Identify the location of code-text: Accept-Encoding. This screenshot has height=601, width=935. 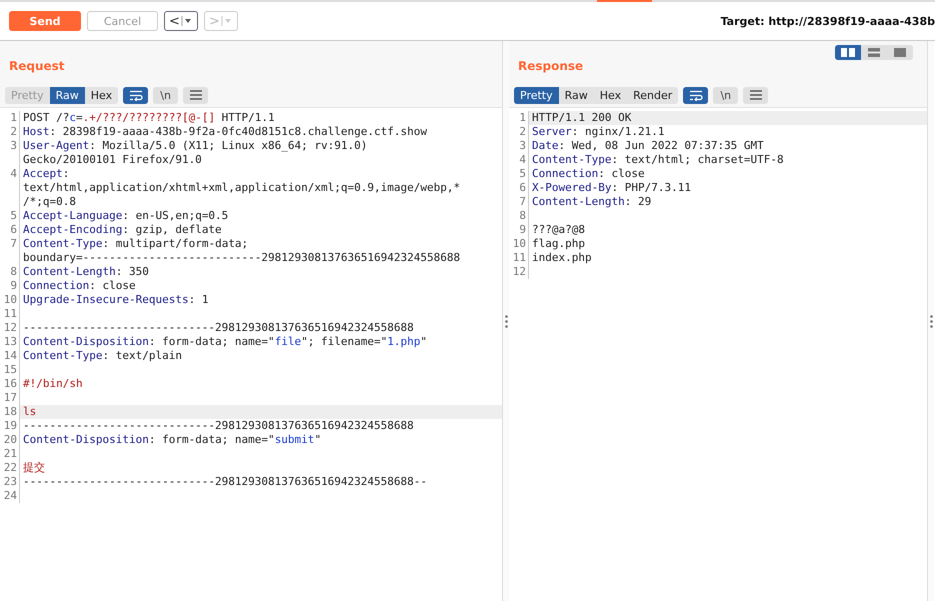
(72, 229).